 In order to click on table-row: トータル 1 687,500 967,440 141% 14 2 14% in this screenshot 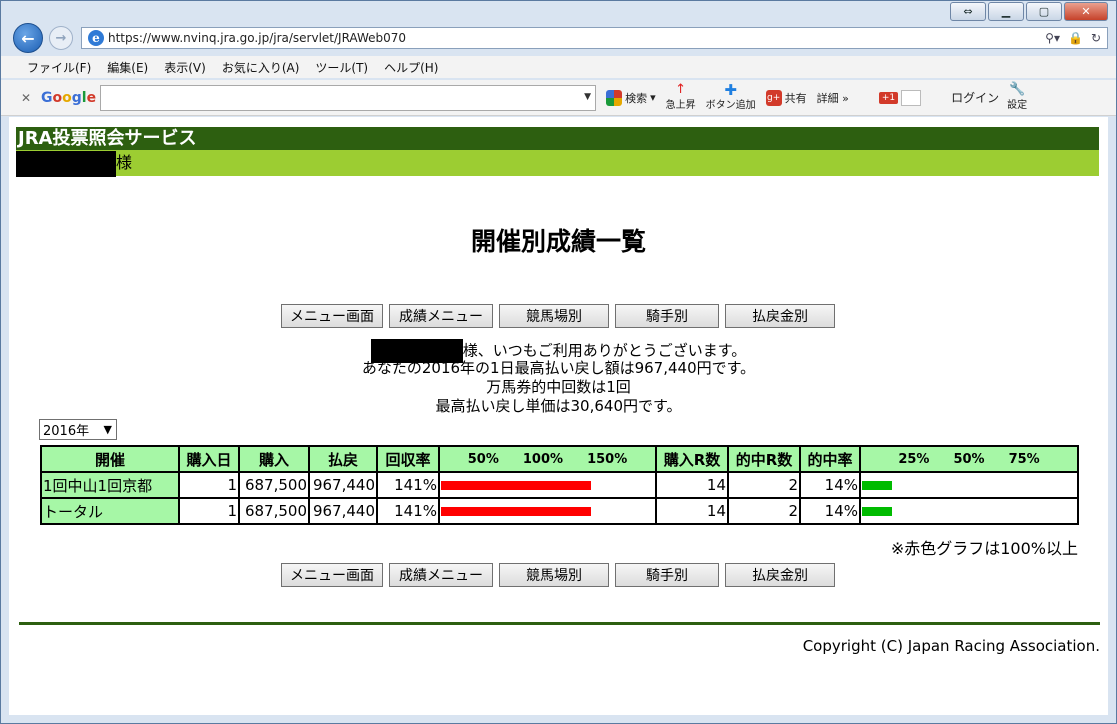, I will do `click(559, 511)`.